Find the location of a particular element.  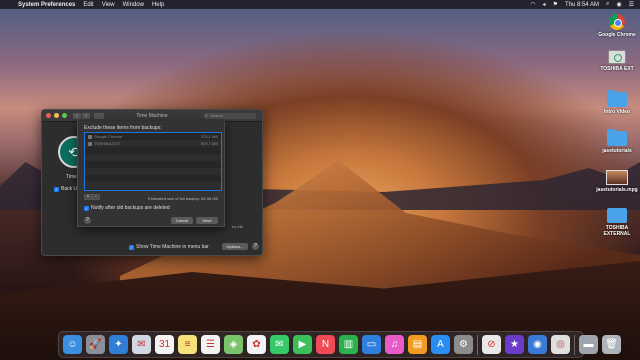

desktop-icon-jasetutorials-mpg: jasetutorials.mpg is located at coordinates (616, 181).